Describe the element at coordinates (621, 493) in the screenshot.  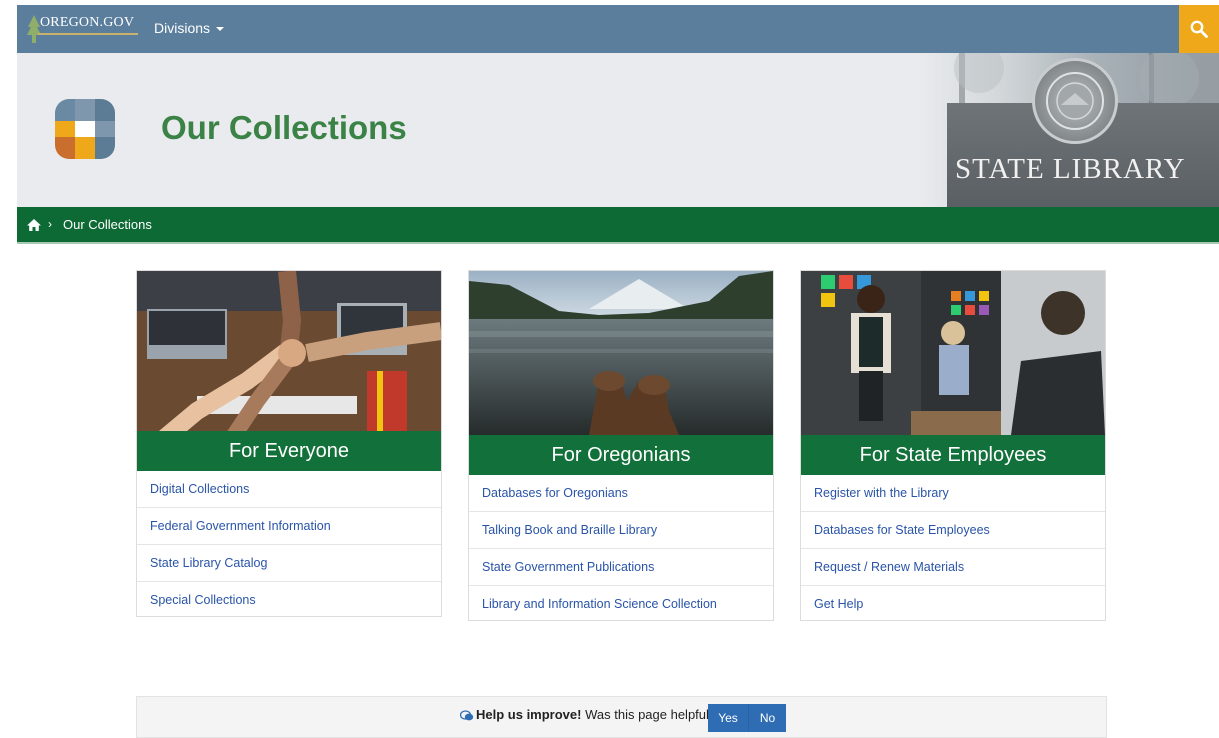
I see `link-databases-for-oregonians: Databases for Oregonians` at that location.